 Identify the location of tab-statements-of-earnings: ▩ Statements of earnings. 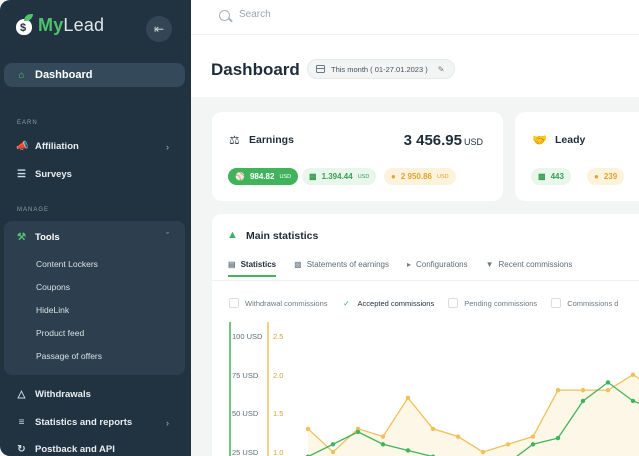
(341, 264).